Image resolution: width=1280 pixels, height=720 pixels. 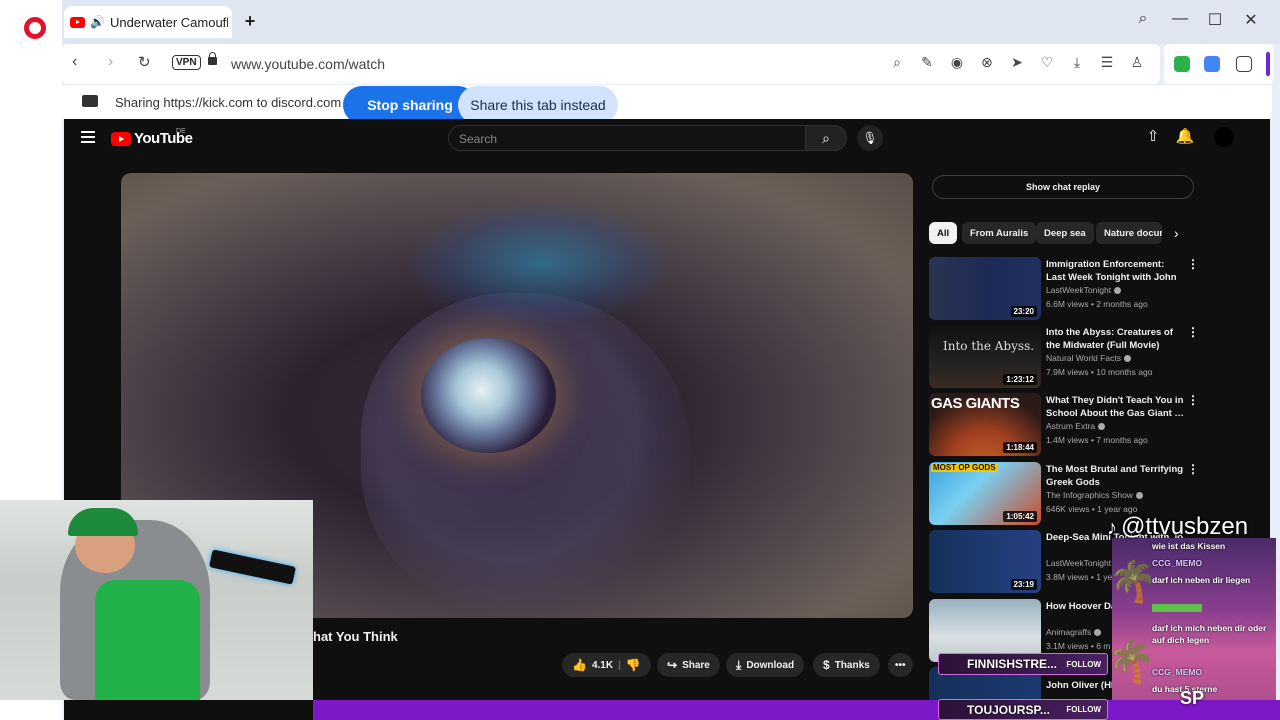 What do you see at coordinates (1182, 64) in the screenshot?
I see `extension-green-icon` at bounding box center [1182, 64].